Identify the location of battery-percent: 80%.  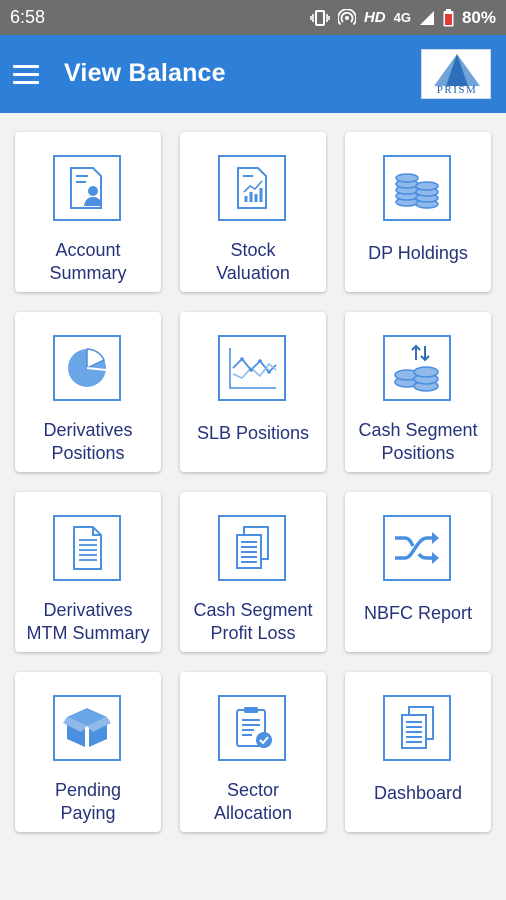
(478, 17).